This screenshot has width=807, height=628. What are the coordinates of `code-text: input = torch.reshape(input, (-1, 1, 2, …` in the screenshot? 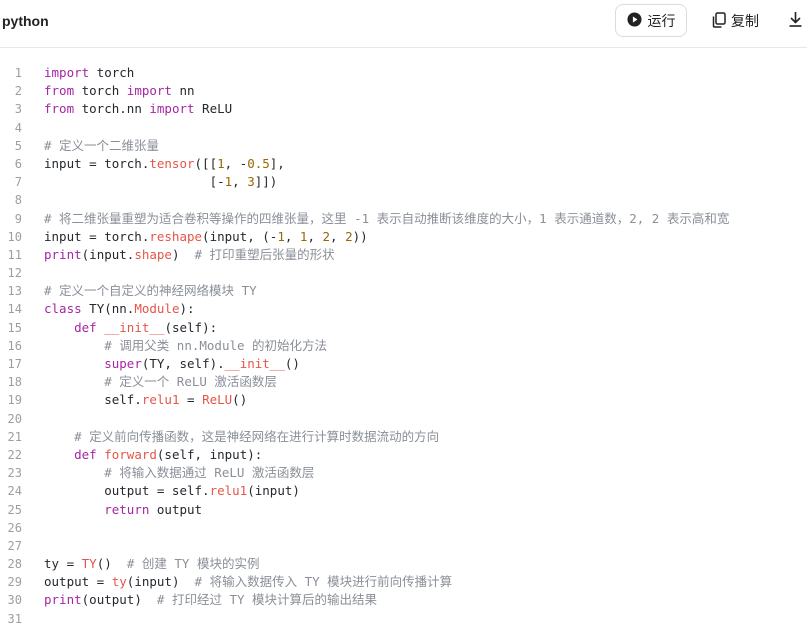 It's located at (206, 237).